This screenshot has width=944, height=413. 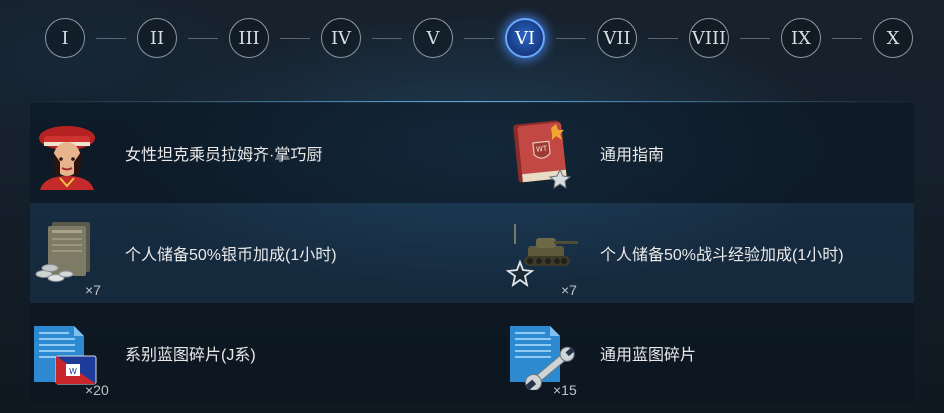 I want to click on tier-button-7: VII, so click(x=617, y=38).